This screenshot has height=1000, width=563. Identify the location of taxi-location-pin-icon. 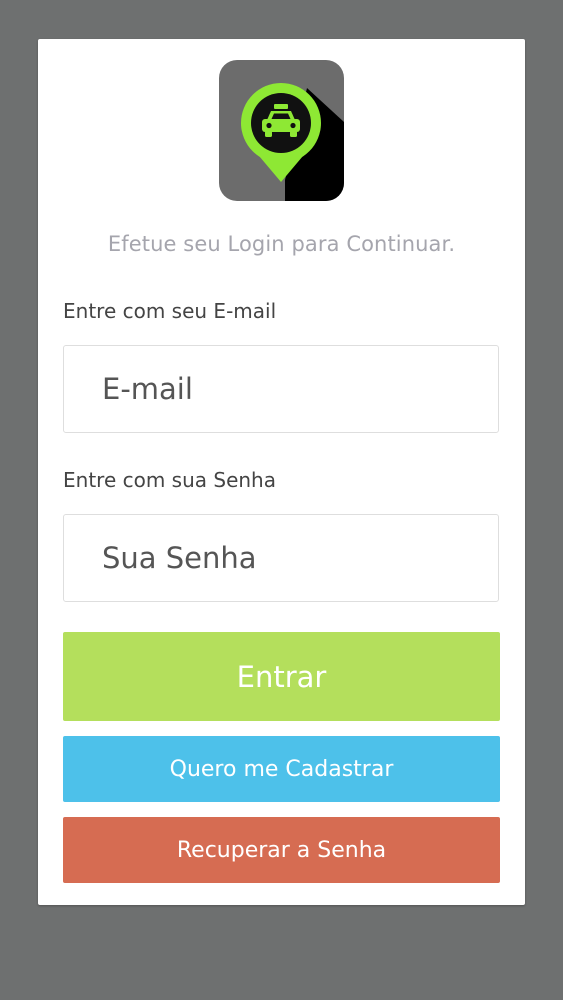
(281, 130).